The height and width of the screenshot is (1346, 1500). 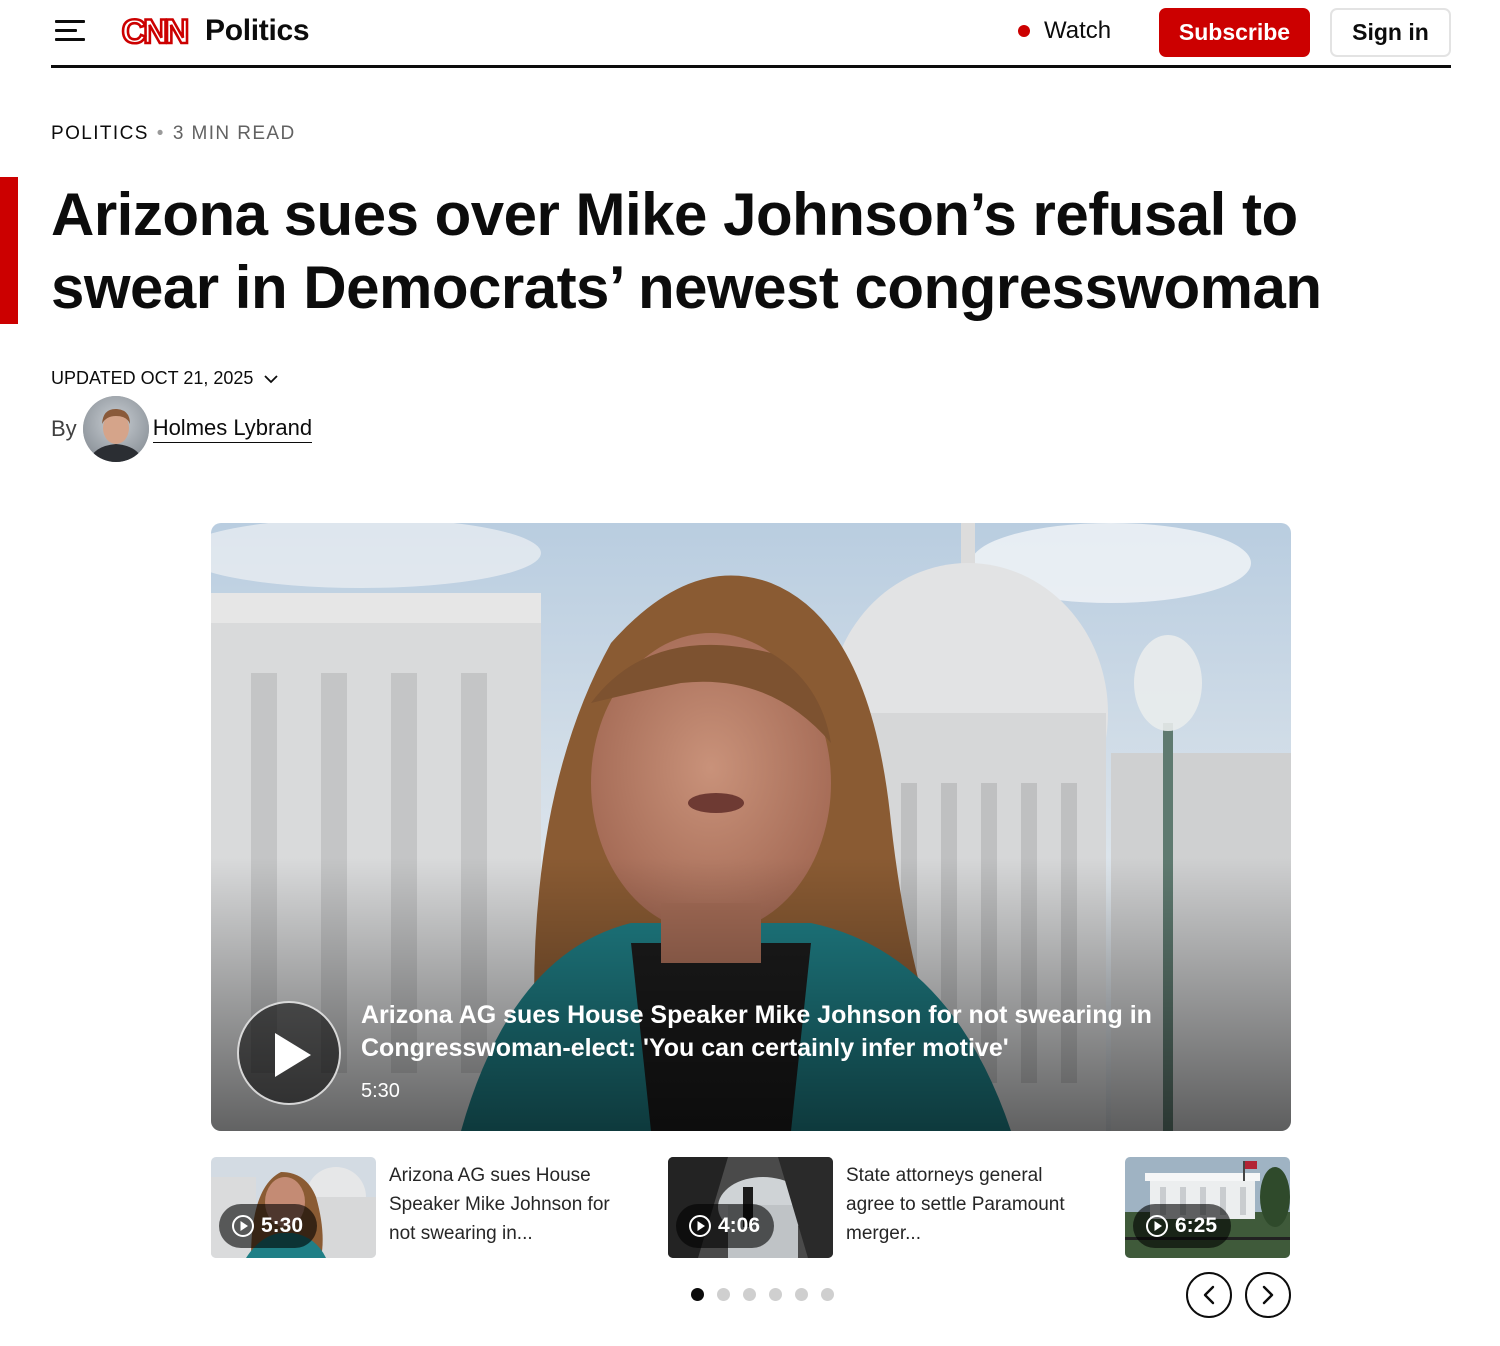 I want to click on updated-timestamp: UPDATED OCT 21, 2025, so click(x=165, y=378).